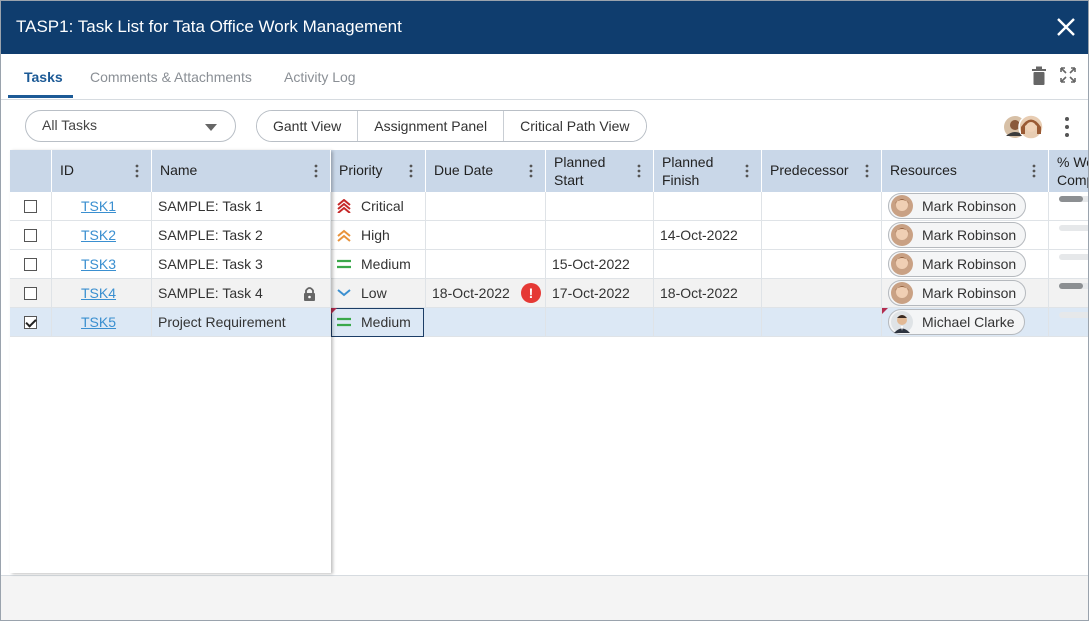  Describe the element at coordinates (130, 126) in the screenshot. I see `task-filter-dropdown: All Tasks` at that location.